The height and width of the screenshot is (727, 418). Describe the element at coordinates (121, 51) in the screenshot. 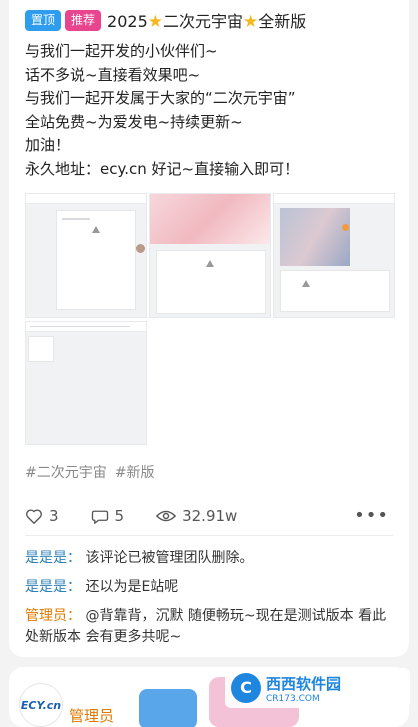

I see `body-line: 与我们一起开发的小伙伴们~` at that location.